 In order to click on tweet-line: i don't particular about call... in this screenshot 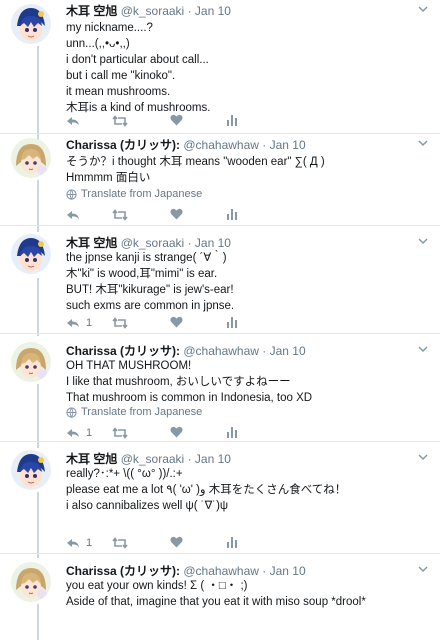, I will do `click(137, 60)`.